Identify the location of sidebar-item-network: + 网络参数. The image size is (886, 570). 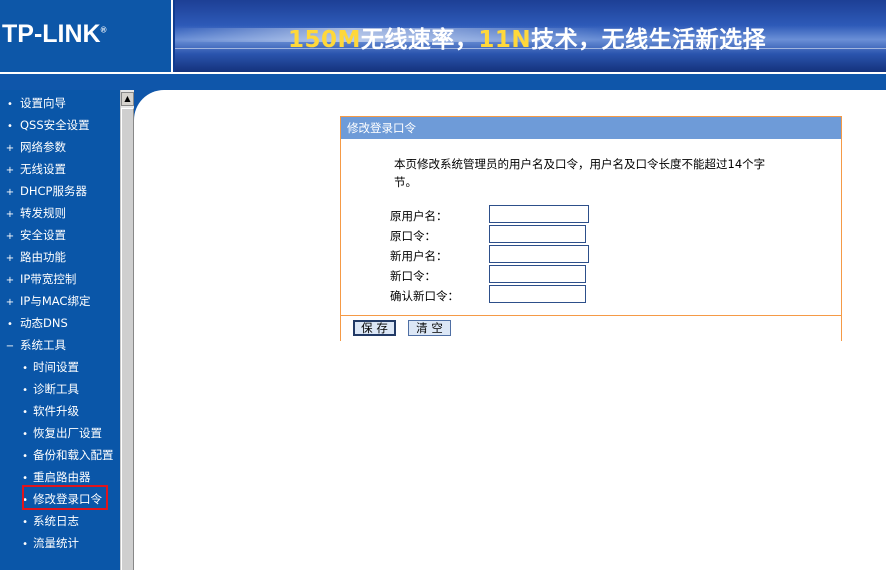
(57, 147).